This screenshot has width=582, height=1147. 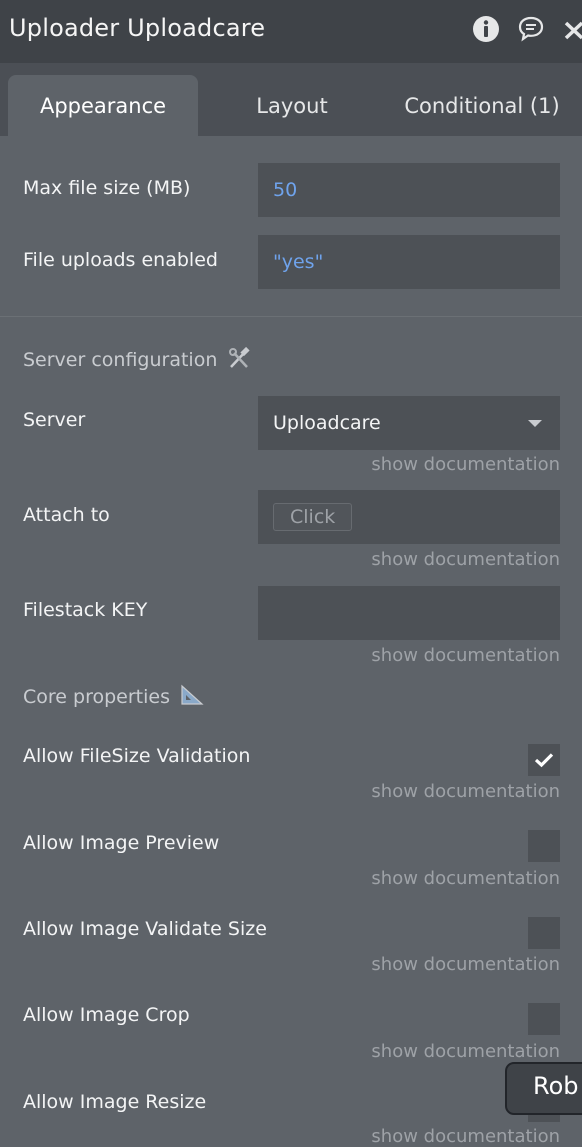 What do you see at coordinates (115, 1102) in the screenshot?
I see `allow-image-resize-label: Allow Image Resize` at bounding box center [115, 1102].